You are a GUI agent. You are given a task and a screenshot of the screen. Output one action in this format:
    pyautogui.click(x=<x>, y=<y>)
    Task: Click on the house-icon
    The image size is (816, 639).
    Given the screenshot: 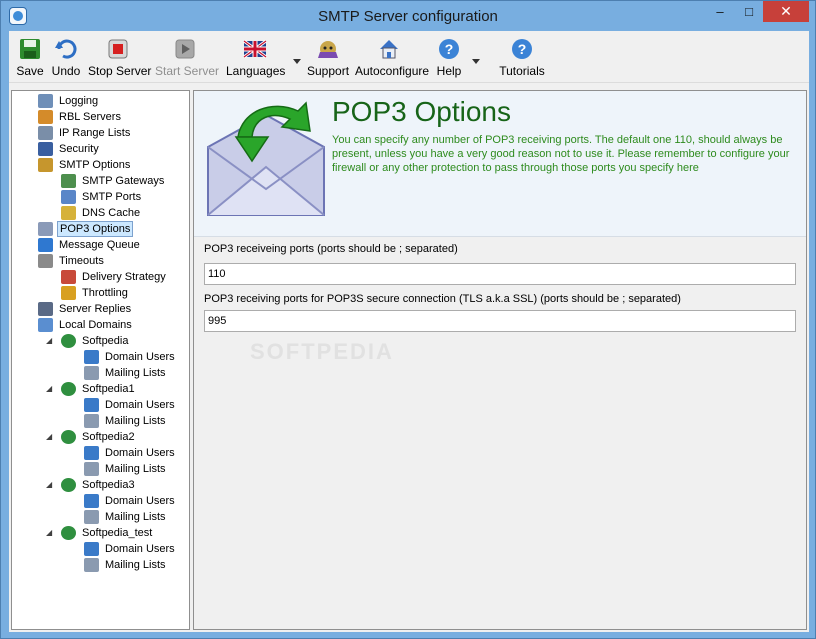 What is the action you would take?
    pyautogui.click(x=389, y=49)
    